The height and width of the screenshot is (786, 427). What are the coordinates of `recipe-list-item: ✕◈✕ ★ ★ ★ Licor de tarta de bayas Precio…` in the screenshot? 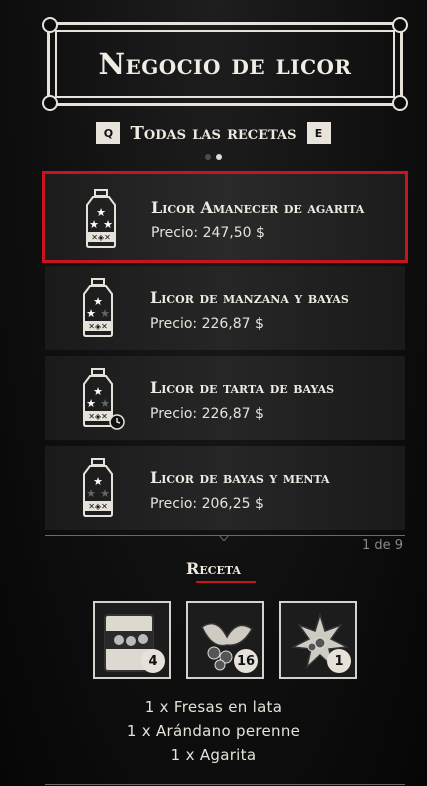 It's located at (225, 398).